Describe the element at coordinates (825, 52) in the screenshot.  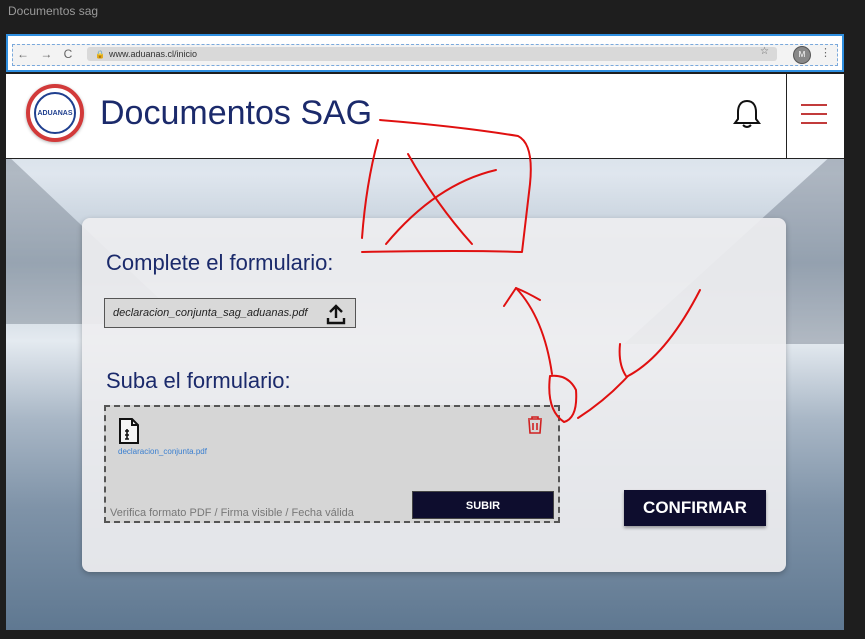
I see `browser-menu-icon: ⋮` at that location.